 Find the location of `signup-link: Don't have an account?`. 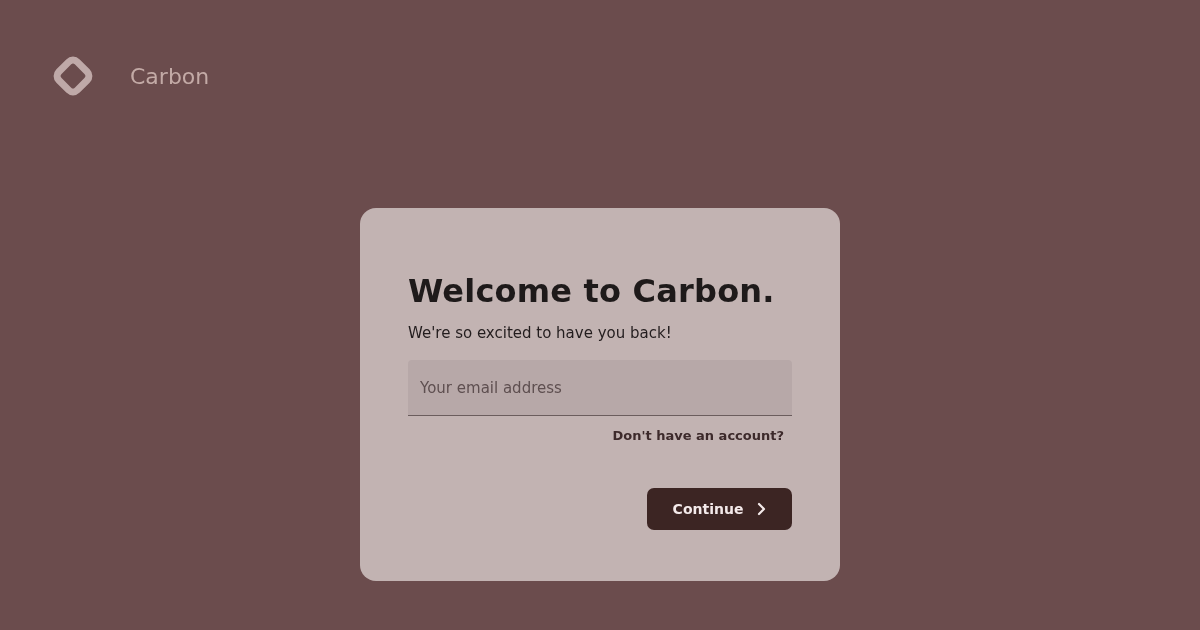

signup-link: Don't have an account? is located at coordinates (698, 435).